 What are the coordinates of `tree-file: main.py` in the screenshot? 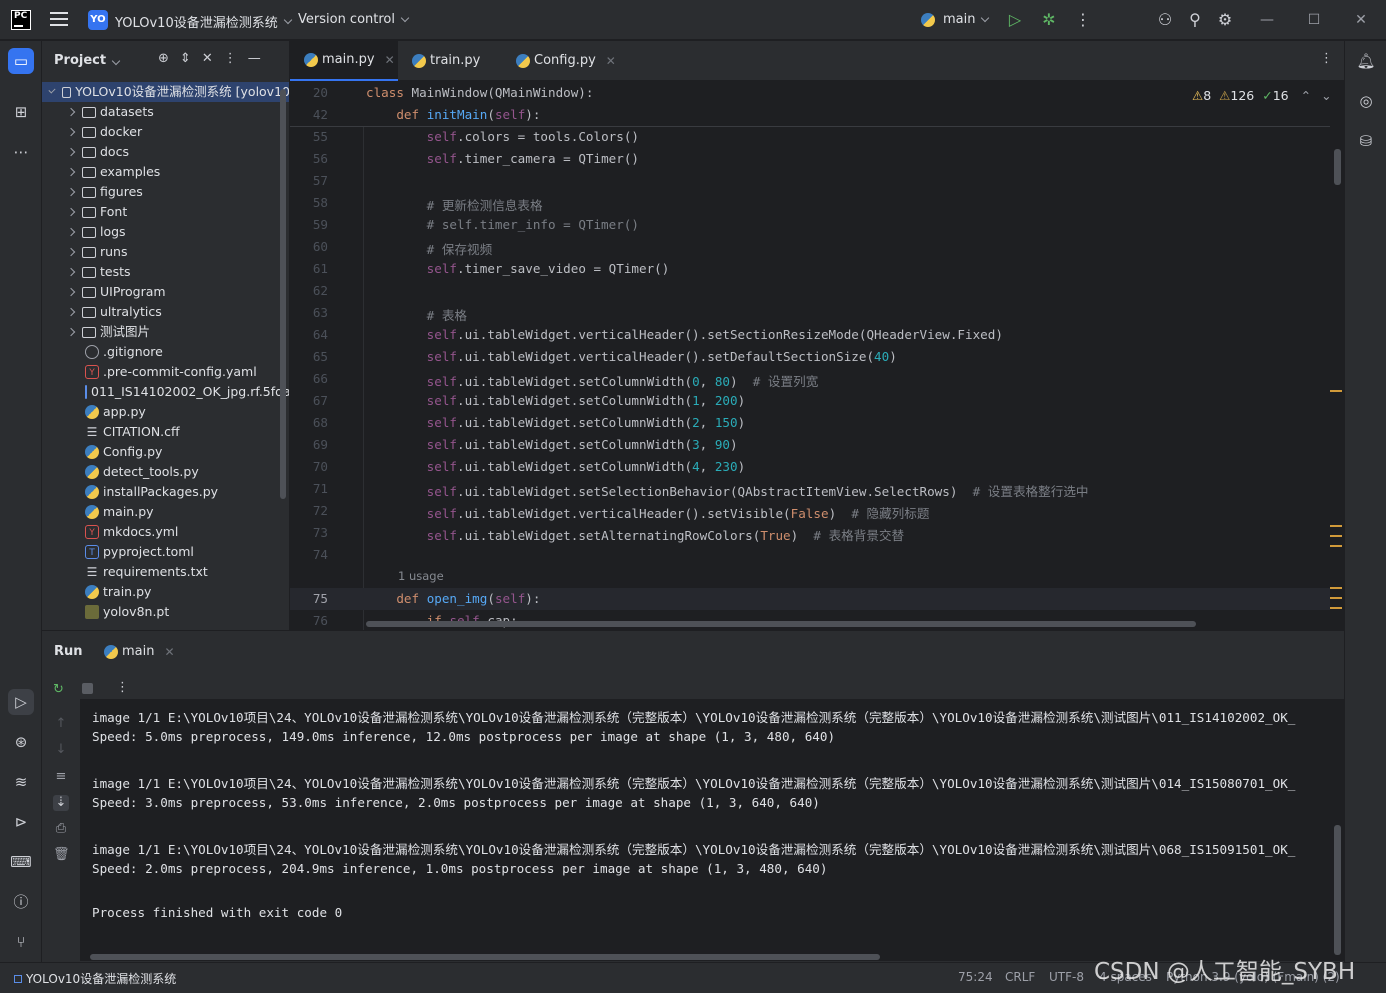 It's located at (165, 512).